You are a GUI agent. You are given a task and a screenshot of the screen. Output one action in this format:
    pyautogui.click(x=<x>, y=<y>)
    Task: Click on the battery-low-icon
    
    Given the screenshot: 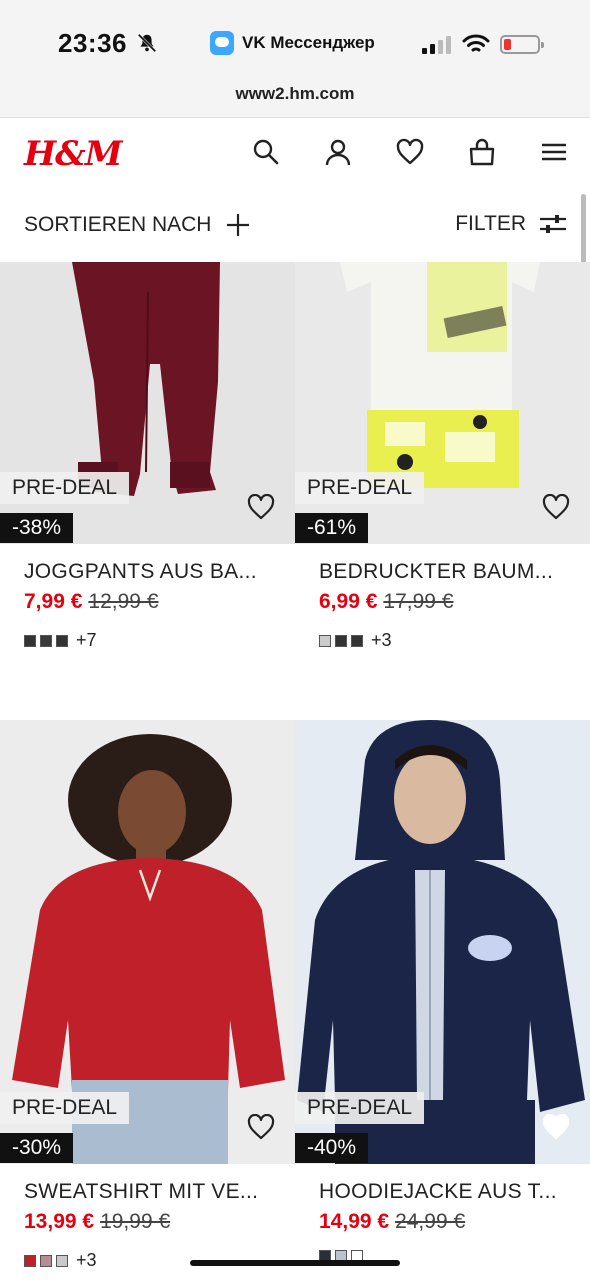 What is the action you would take?
    pyautogui.click(x=522, y=44)
    